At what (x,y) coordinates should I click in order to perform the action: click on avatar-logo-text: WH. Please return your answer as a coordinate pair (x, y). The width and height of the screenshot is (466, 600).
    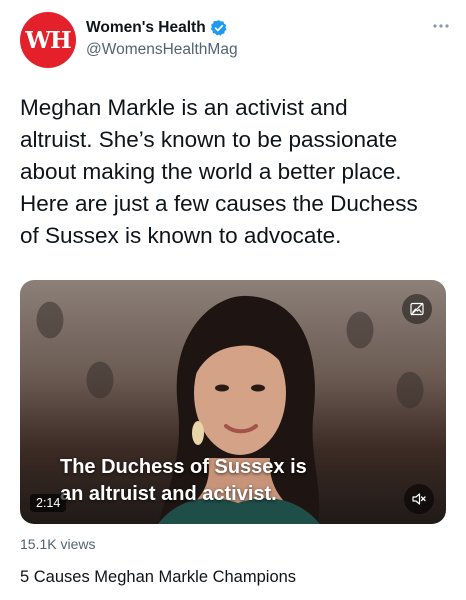
    Looking at the image, I should click on (48, 40).